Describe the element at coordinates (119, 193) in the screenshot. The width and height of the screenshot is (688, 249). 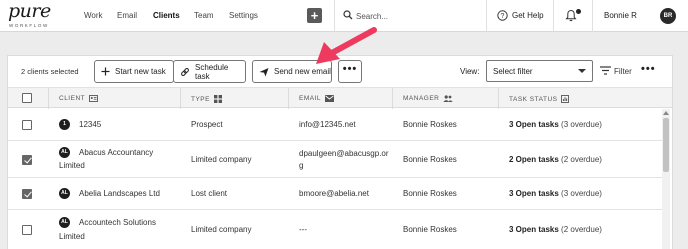
I see `client-name: Abelia Landscapes Ltd` at that location.